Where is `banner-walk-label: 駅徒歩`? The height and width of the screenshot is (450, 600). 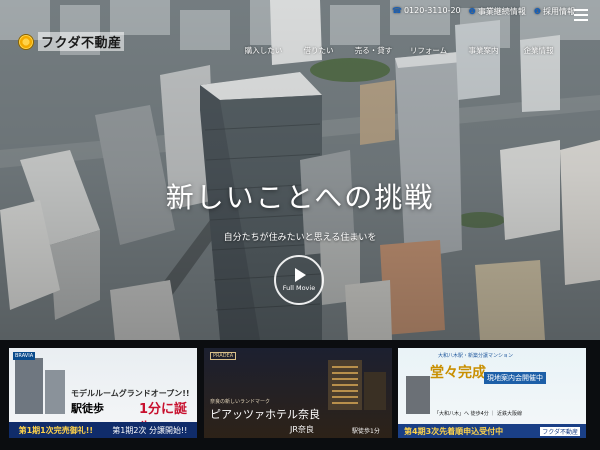
banner-walk-label: 駅徒歩 is located at coordinates (87, 408).